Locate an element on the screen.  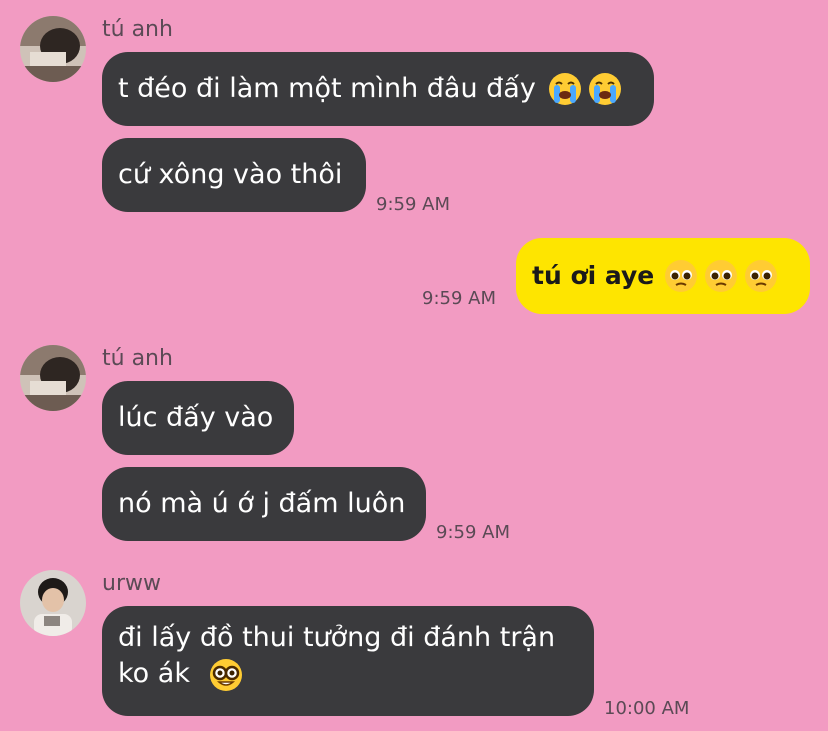
message-text-line: ko ák is located at coordinates (345, 674).